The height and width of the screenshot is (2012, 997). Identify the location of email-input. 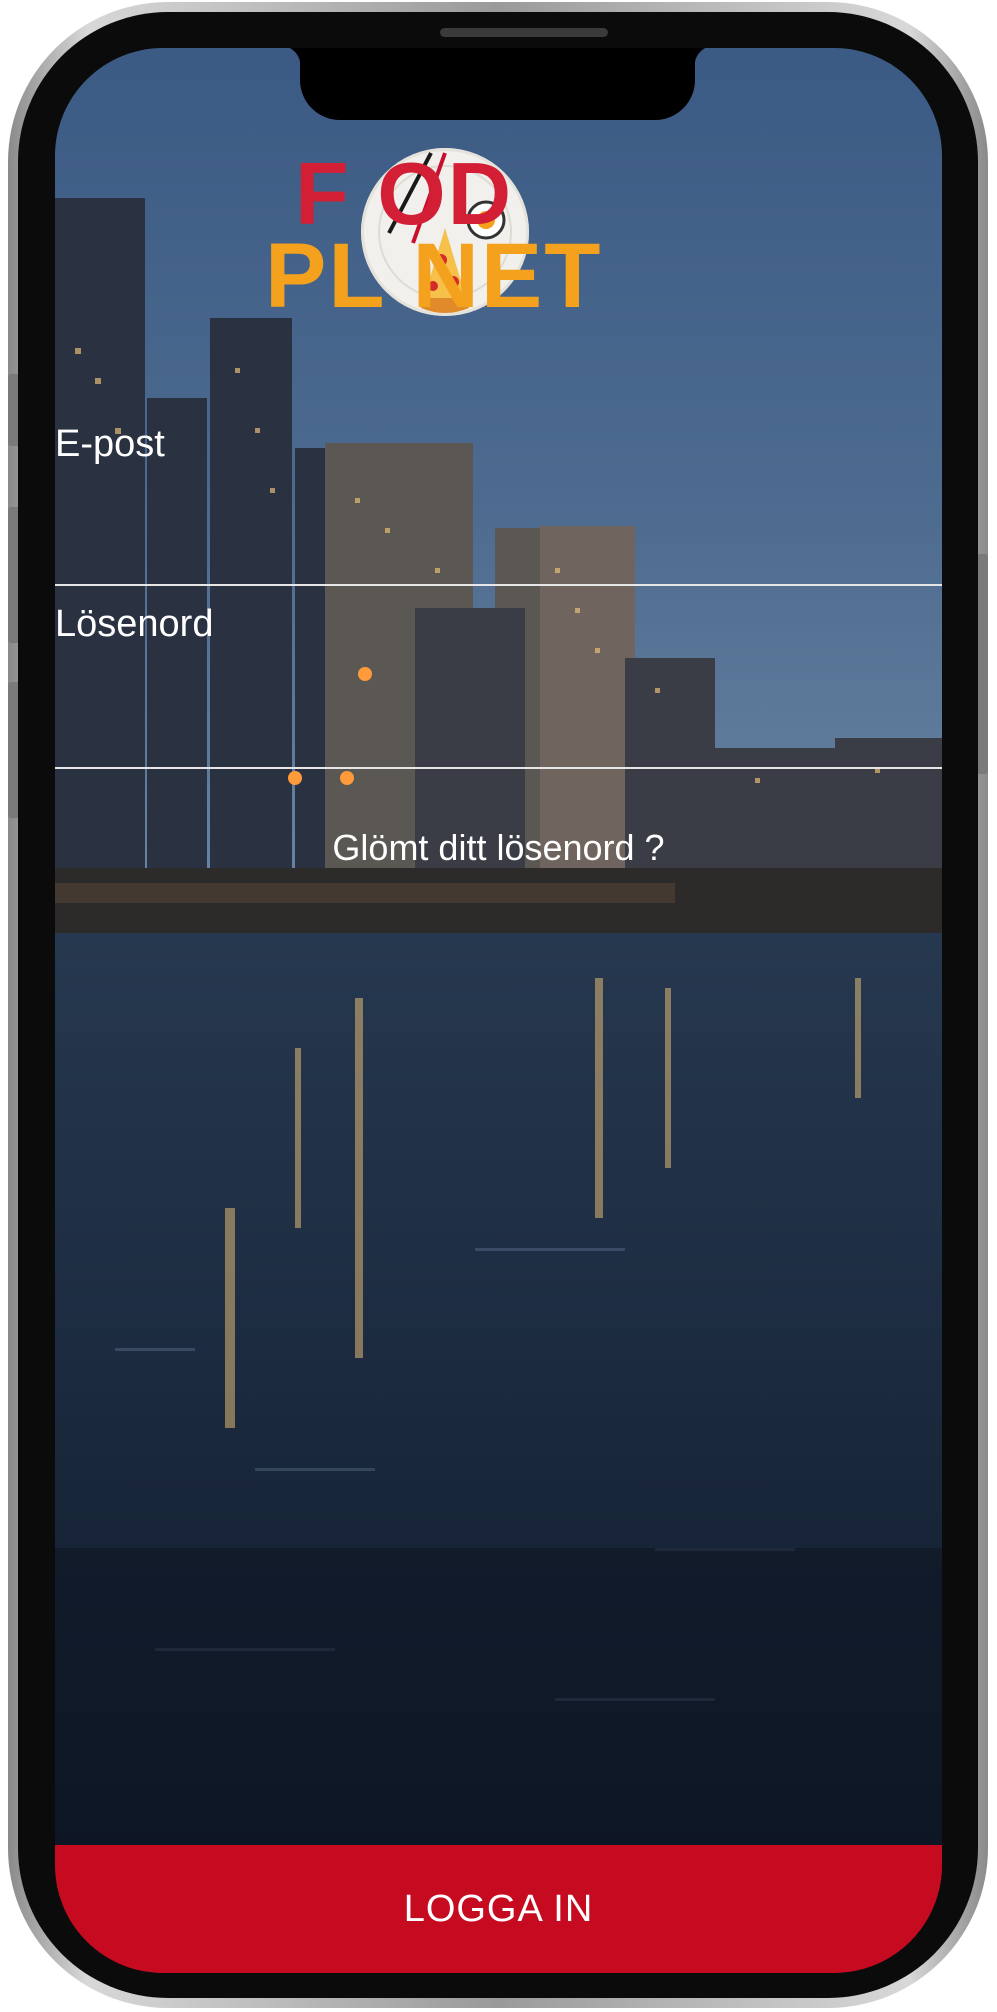
(498, 533).